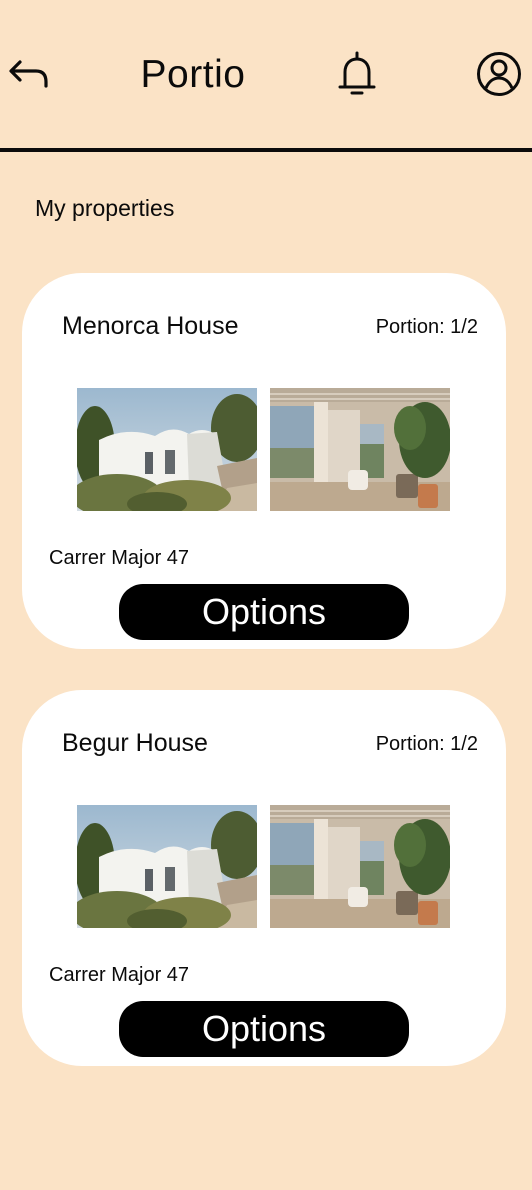 The height and width of the screenshot is (1190, 532). I want to click on bell-icon, so click(357, 74).